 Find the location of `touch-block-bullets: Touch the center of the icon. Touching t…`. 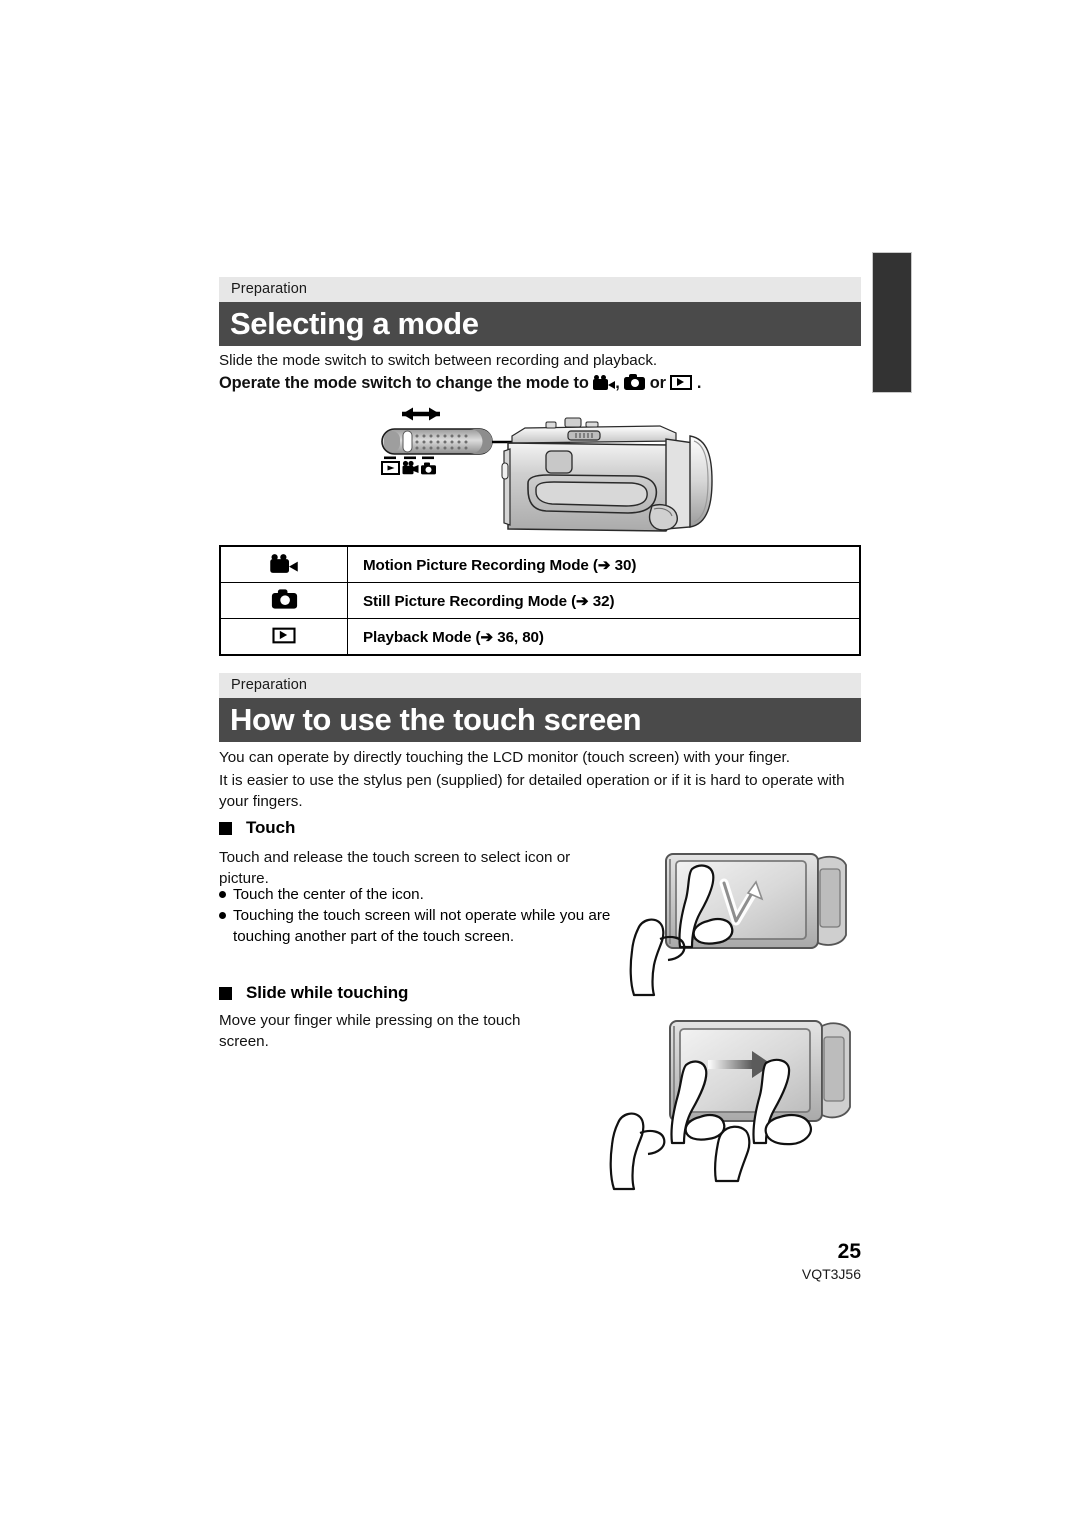

touch-block-bullets: Touch the center of the icon. Touching t… is located at coordinates (416, 915).